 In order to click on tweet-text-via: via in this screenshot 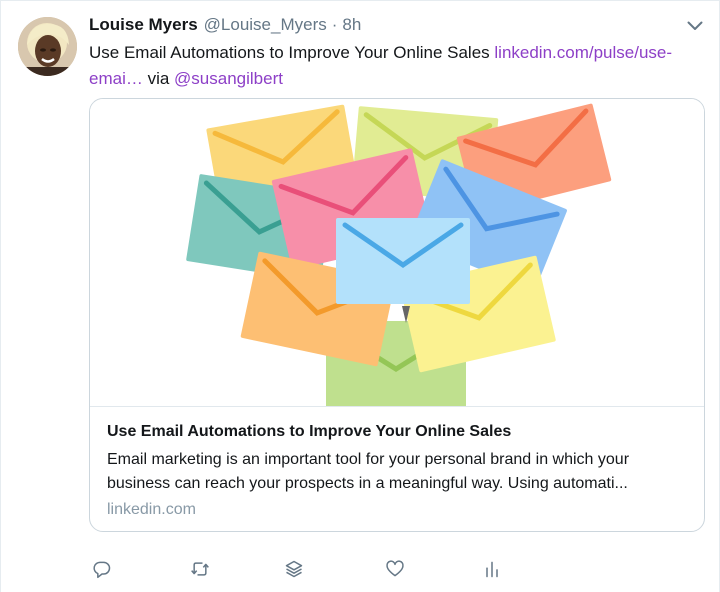, I will do `click(158, 78)`.